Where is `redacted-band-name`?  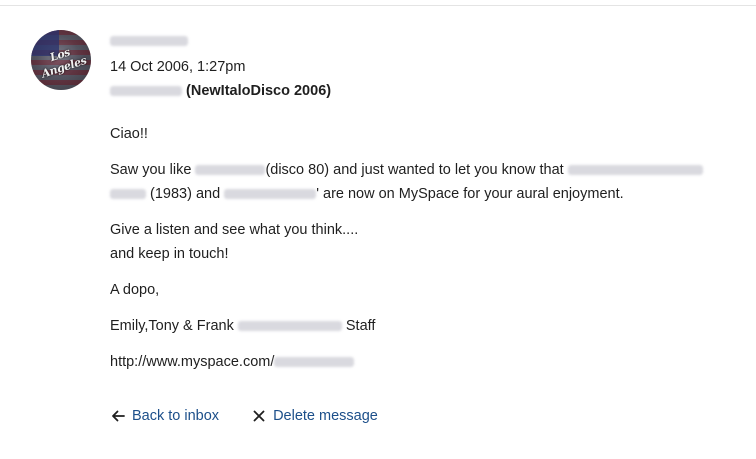
redacted-band-name is located at coordinates (230, 170).